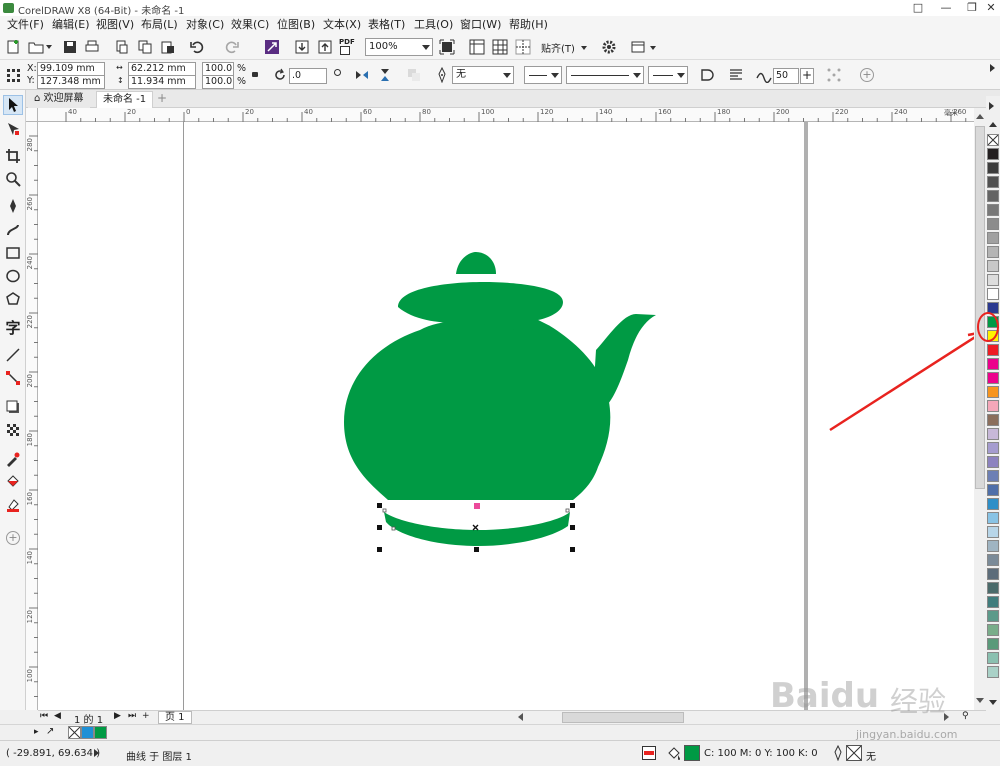 This screenshot has width=1000, height=766. Describe the element at coordinates (623, 717) in the screenshot. I see `horizontal-scroll-thumb` at that location.